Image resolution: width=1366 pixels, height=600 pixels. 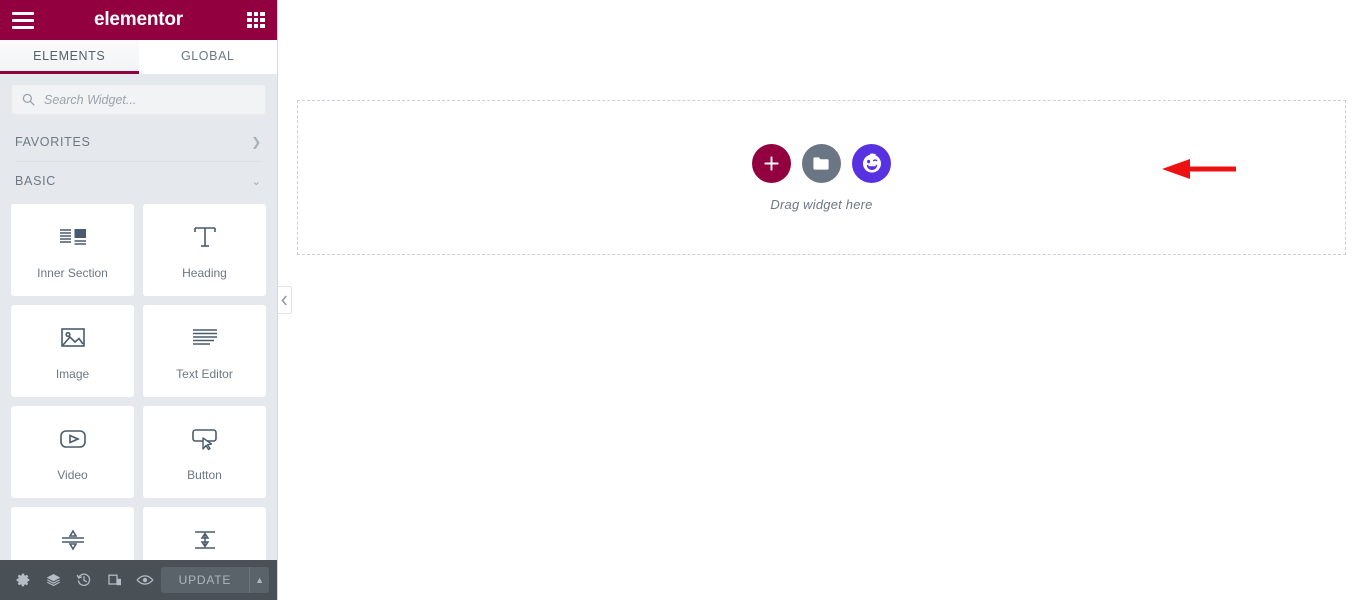 I want to click on image-icon, so click(x=73, y=338).